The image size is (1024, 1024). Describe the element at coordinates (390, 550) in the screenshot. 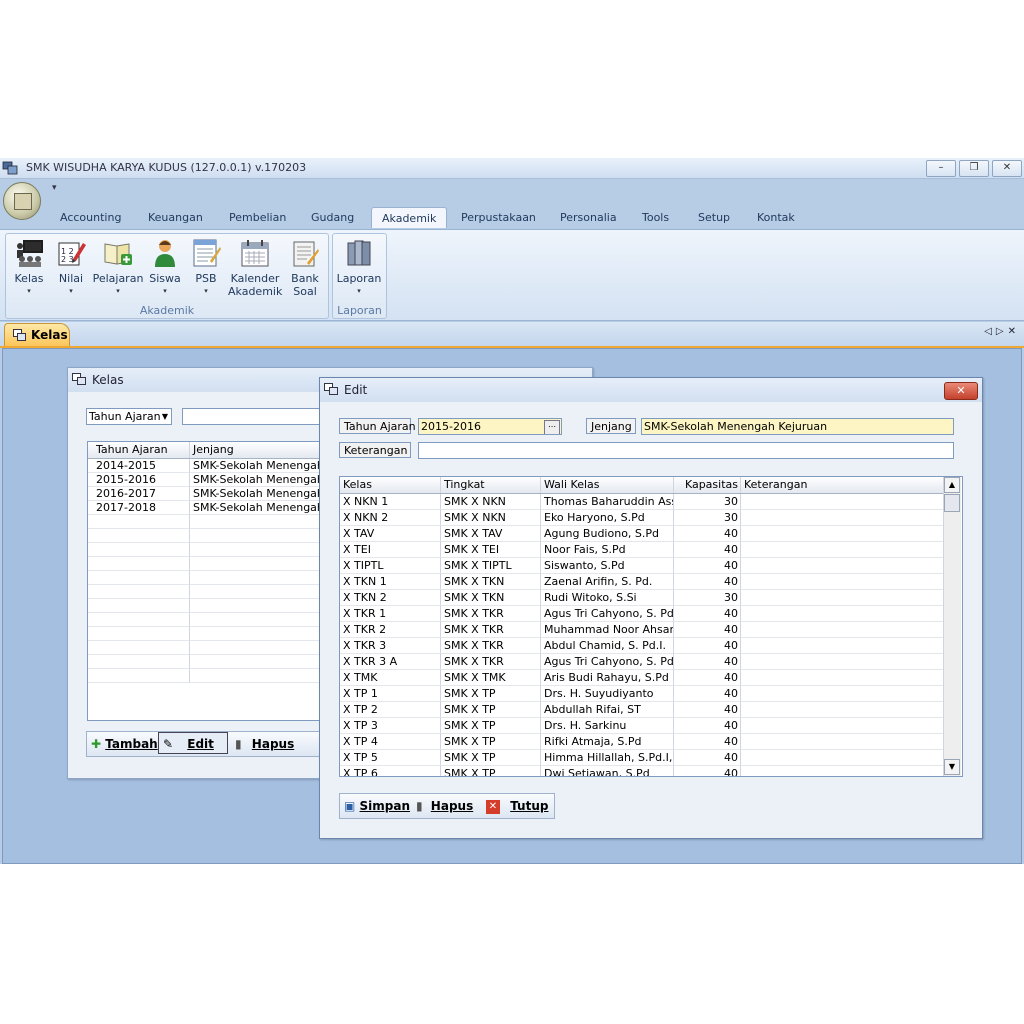

I see `kelas-cell: X TEI` at that location.